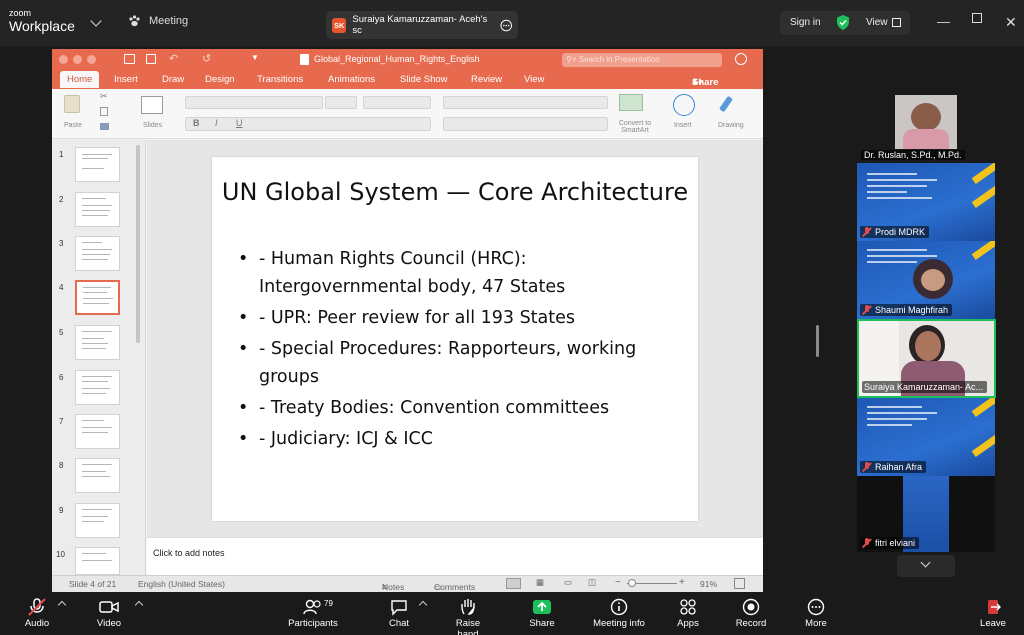 The width and height of the screenshot is (1024, 635). I want to click on audio-options-caret, so click(62, 605).